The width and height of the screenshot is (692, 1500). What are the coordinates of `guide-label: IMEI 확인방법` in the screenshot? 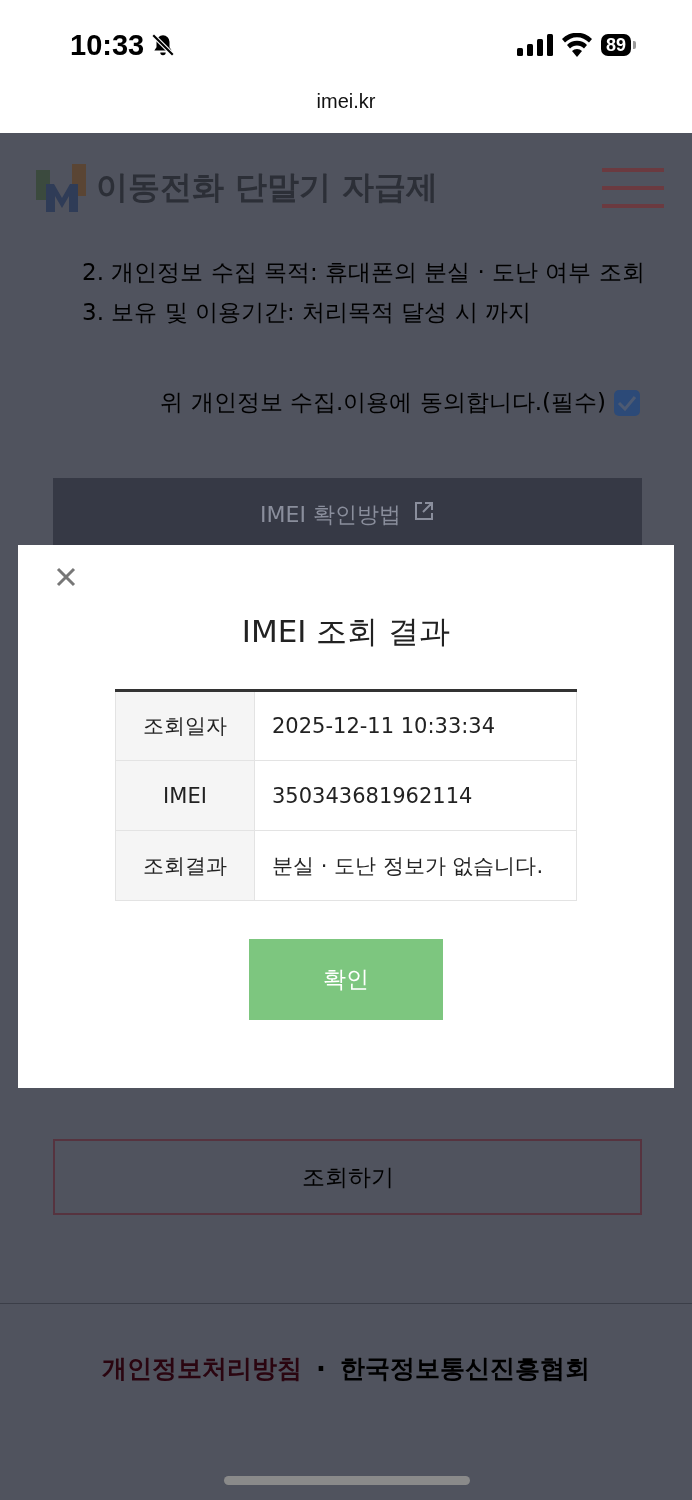 It's located at (330, 515).